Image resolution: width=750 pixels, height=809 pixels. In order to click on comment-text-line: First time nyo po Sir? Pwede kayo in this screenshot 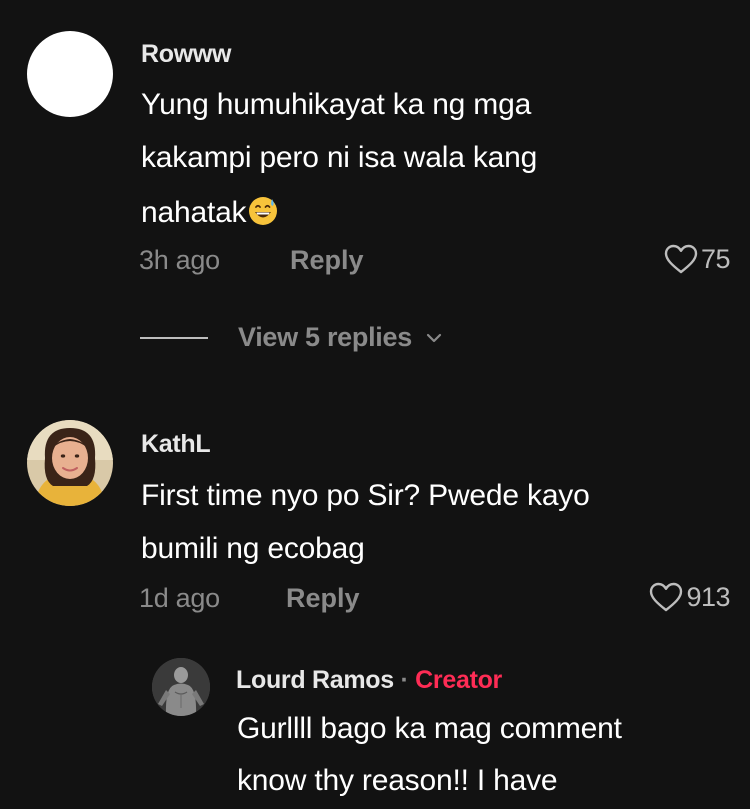, I will do `click(365, 495)`.